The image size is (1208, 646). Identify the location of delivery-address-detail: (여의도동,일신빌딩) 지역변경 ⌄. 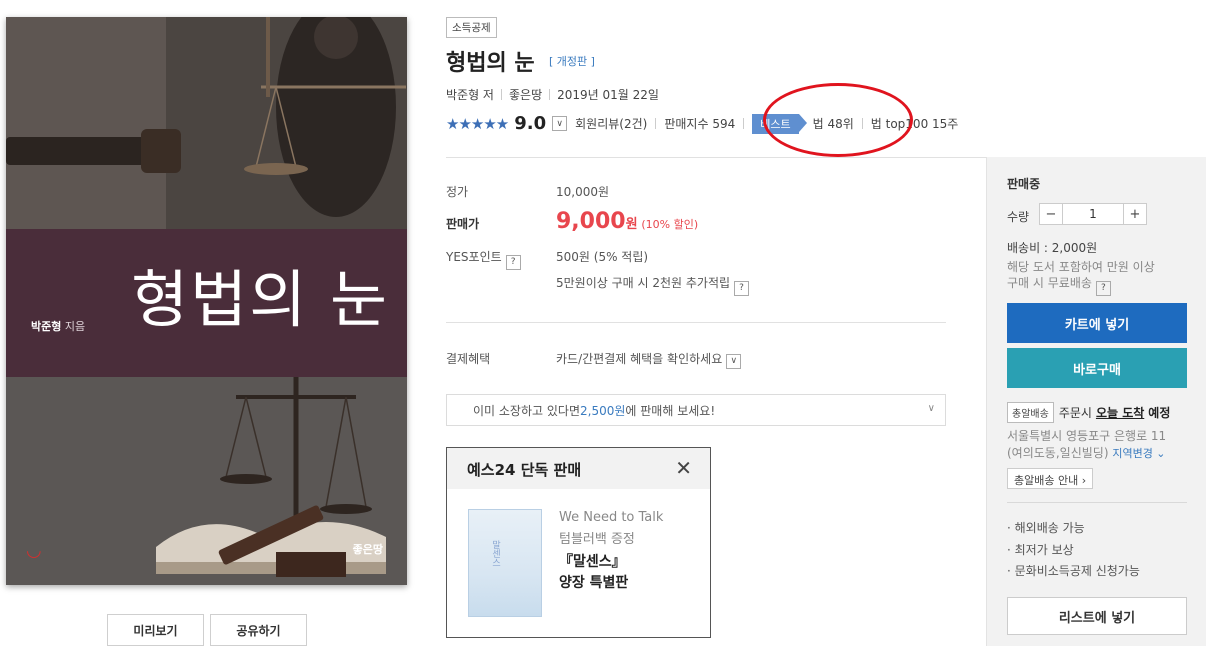
(1086, 453).